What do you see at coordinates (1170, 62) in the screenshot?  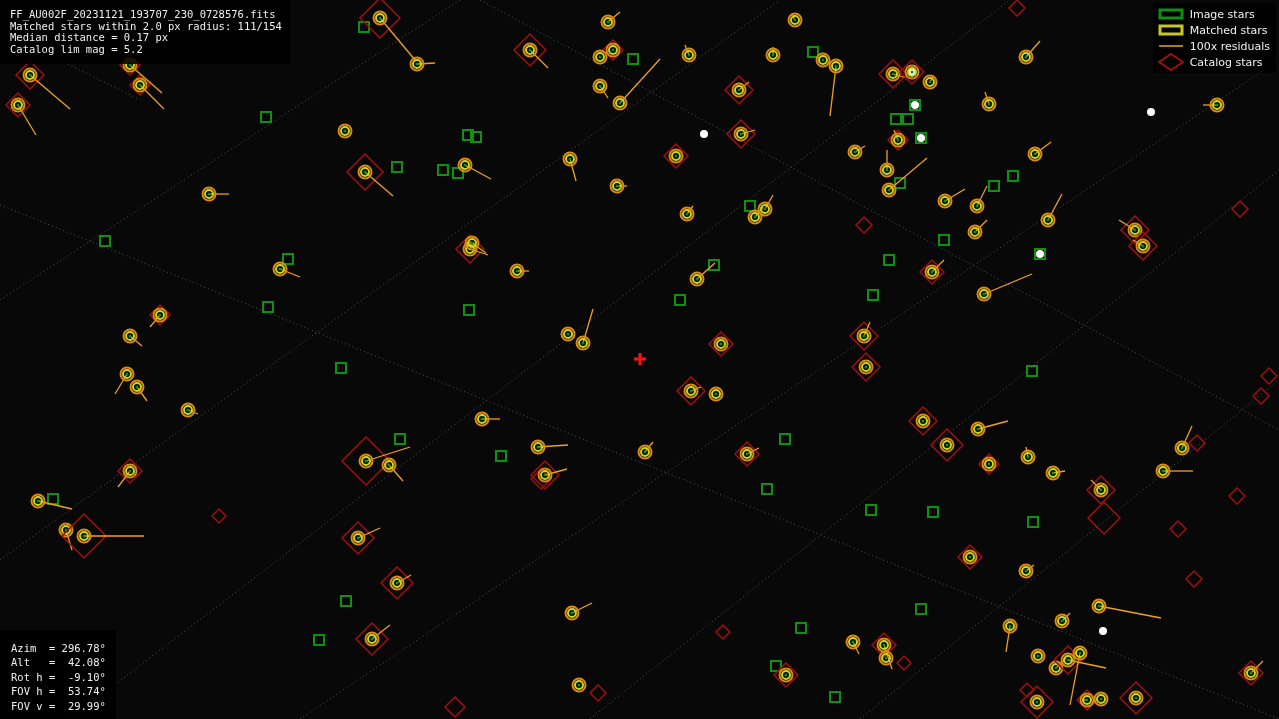 I see `catalog-star-legend-icon` at bounding box center [1170, 62].